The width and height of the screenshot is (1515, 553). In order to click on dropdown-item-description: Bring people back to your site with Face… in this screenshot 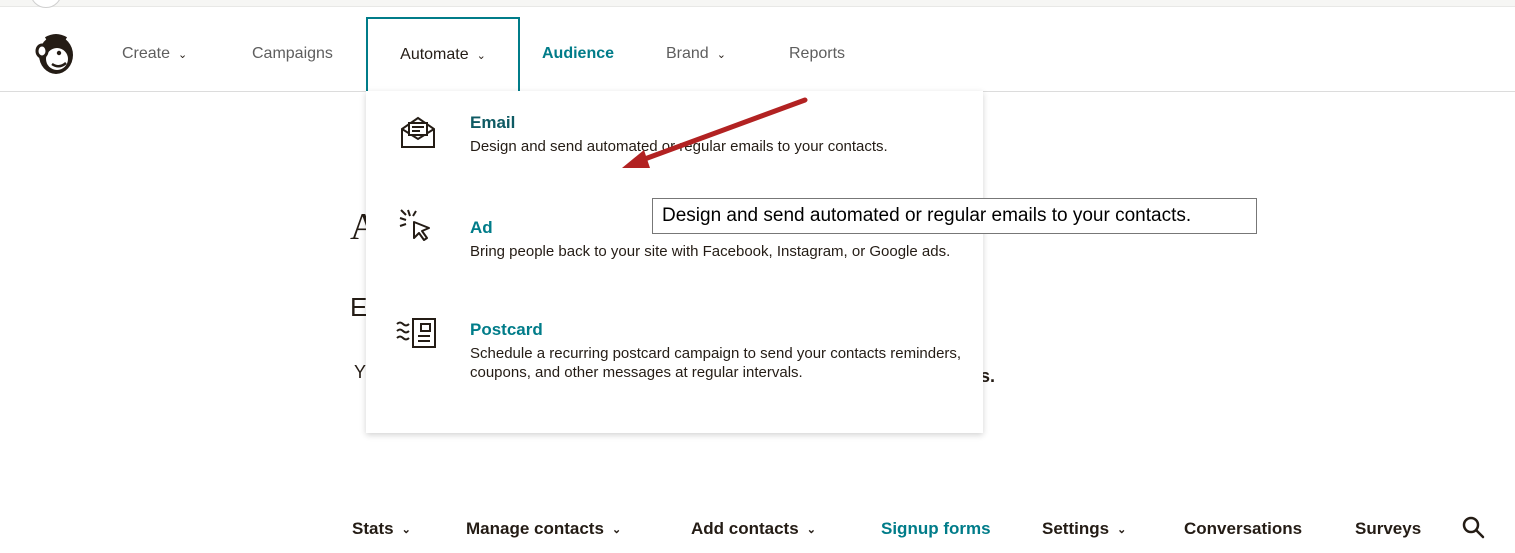, I will do `click(710, 251)`.